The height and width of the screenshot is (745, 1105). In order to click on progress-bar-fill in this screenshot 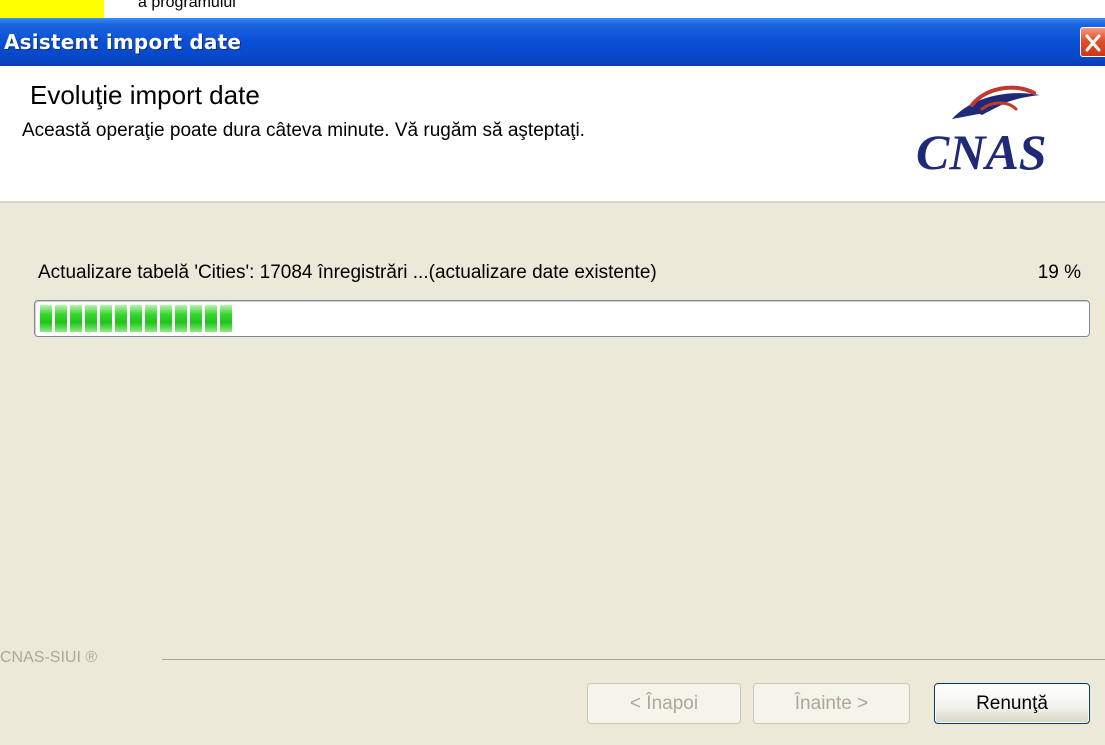, I will do `click(139, 318)`.